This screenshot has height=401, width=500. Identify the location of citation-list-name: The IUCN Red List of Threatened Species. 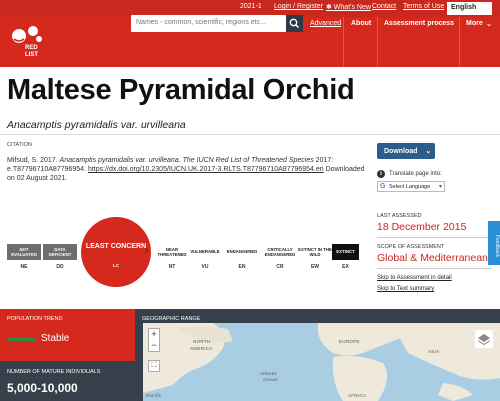
(248, 160).